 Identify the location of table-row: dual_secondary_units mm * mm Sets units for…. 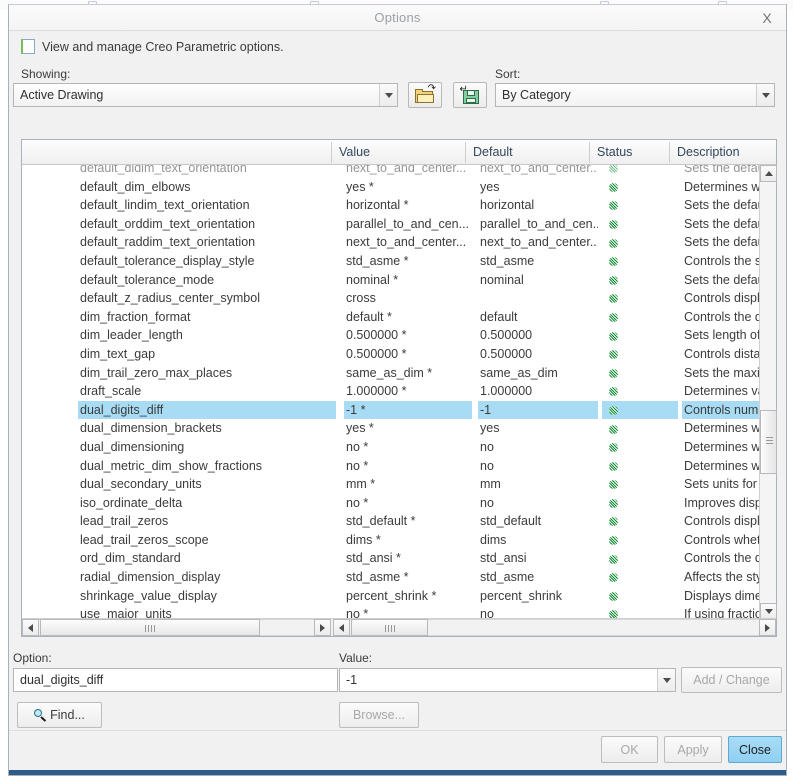
(391, 484).